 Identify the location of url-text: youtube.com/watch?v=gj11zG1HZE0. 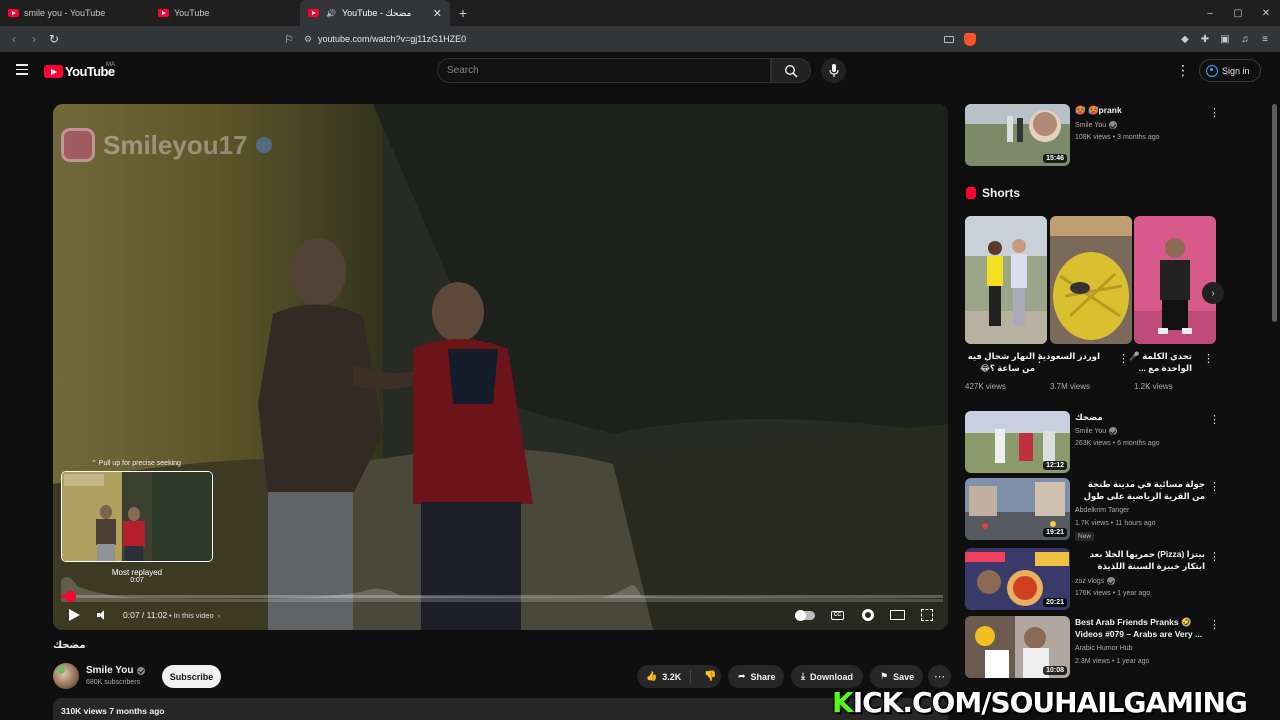
(392, 39).